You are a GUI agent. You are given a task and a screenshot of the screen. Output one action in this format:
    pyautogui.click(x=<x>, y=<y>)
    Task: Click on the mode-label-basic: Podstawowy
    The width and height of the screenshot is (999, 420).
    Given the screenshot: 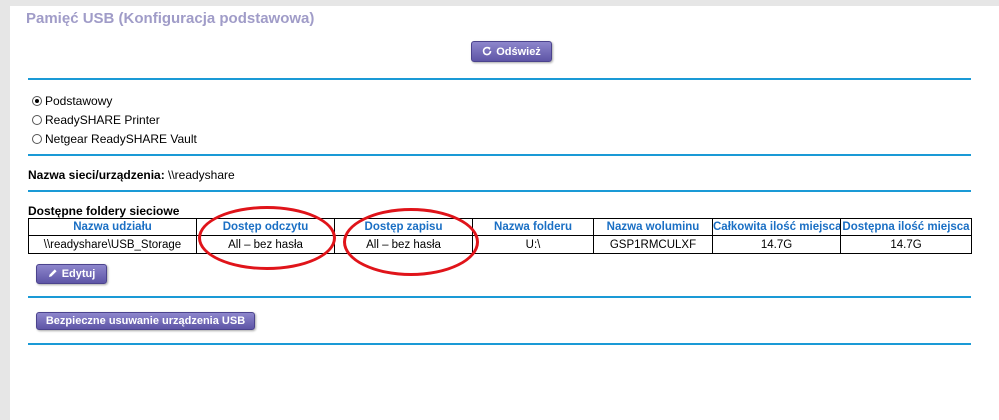 What is the action you would take?
    pyautogui.click(x=79, y=101)
    